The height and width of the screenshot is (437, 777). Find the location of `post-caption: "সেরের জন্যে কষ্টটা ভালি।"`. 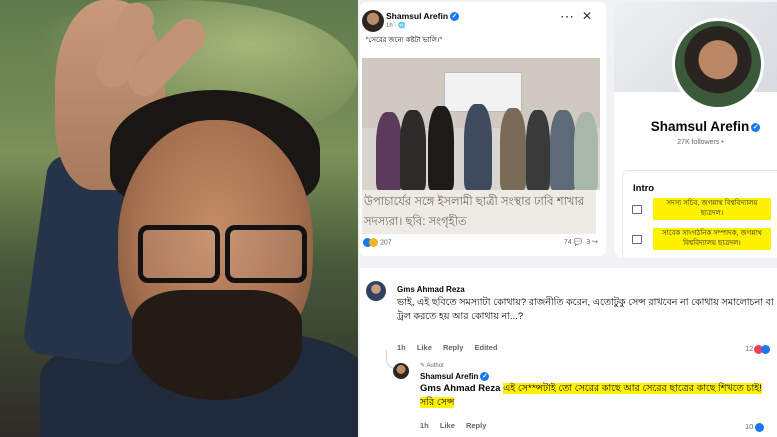

post-caption: "সেরের জন্যে কষ্টটা ভালি।" is located at coordinates (404, 40).